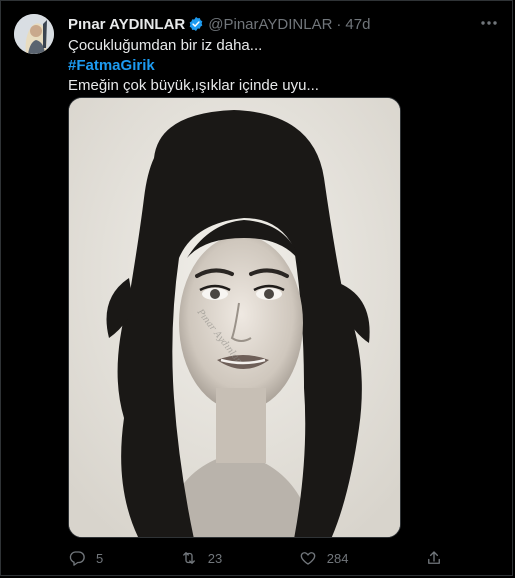 This screenshot has width=515, height=578. What do you see at coordinates (215, 558) in the screenshot?
I see `retweet-count: 23` at bounding box center [215, 558].